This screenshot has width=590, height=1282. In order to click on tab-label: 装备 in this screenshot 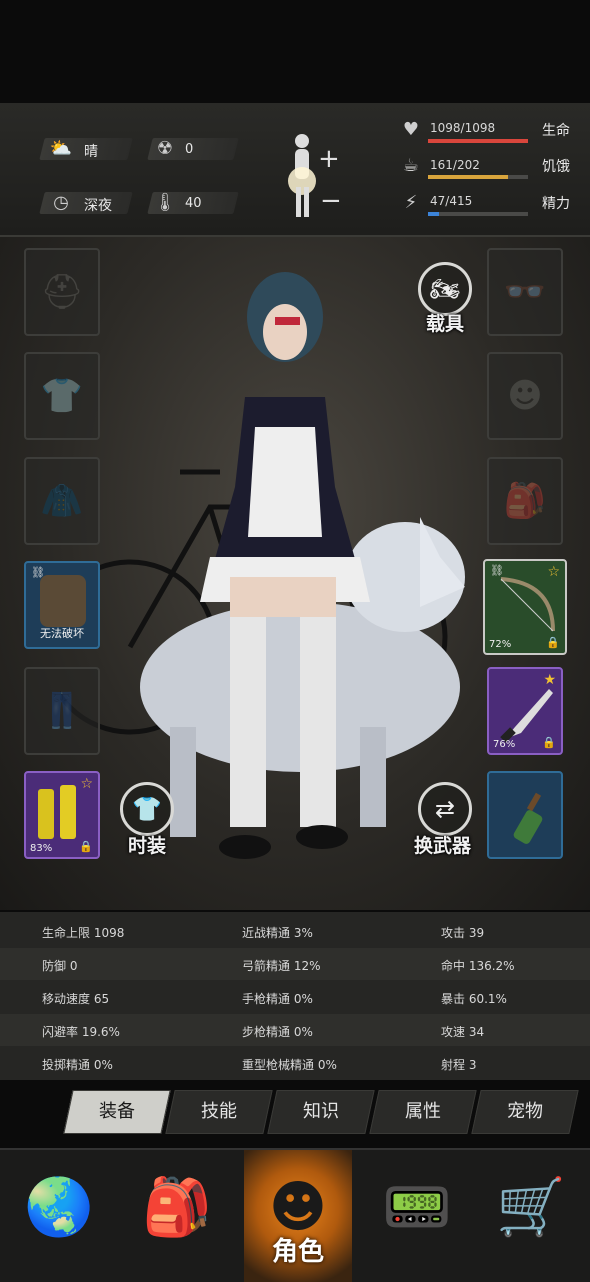, I will do `click(117, 1111)`.